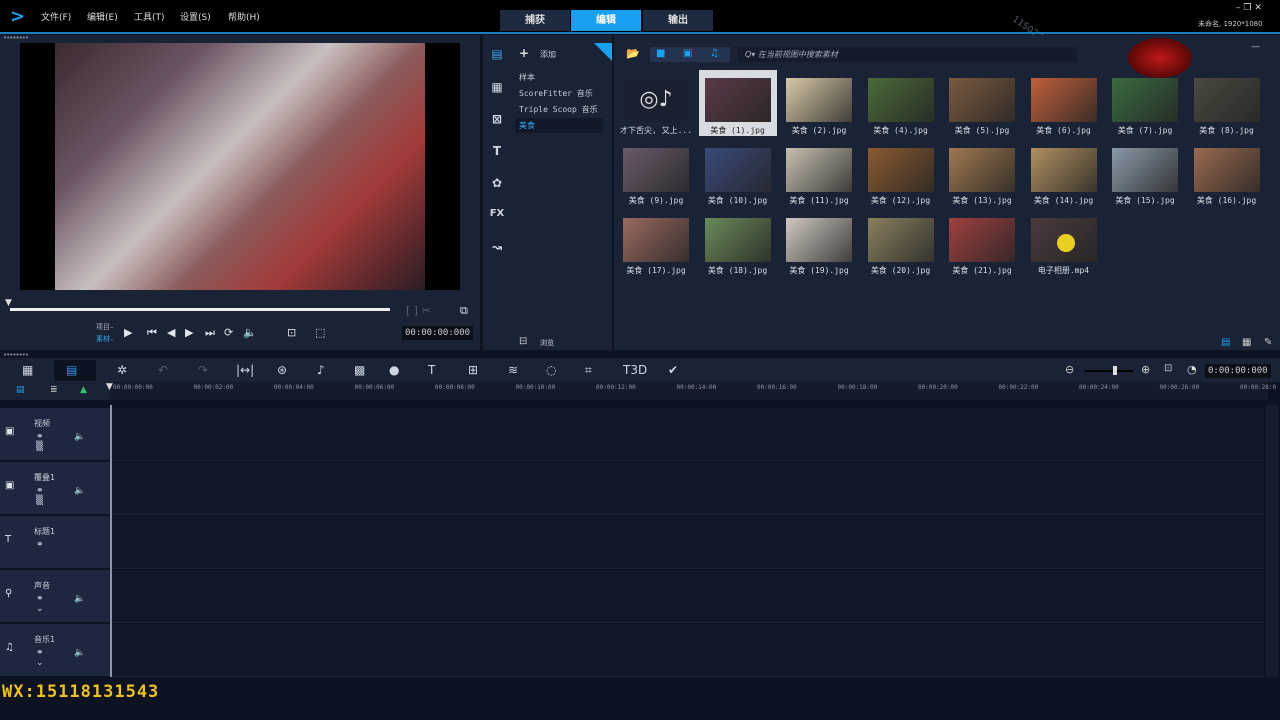 The height and width of the screenshot is (720, 1280). What do you see at coordinates (588, 370) in the screenshot?
I see `pan-zoom-icon: ⌗` at bounding box center [588, 370].